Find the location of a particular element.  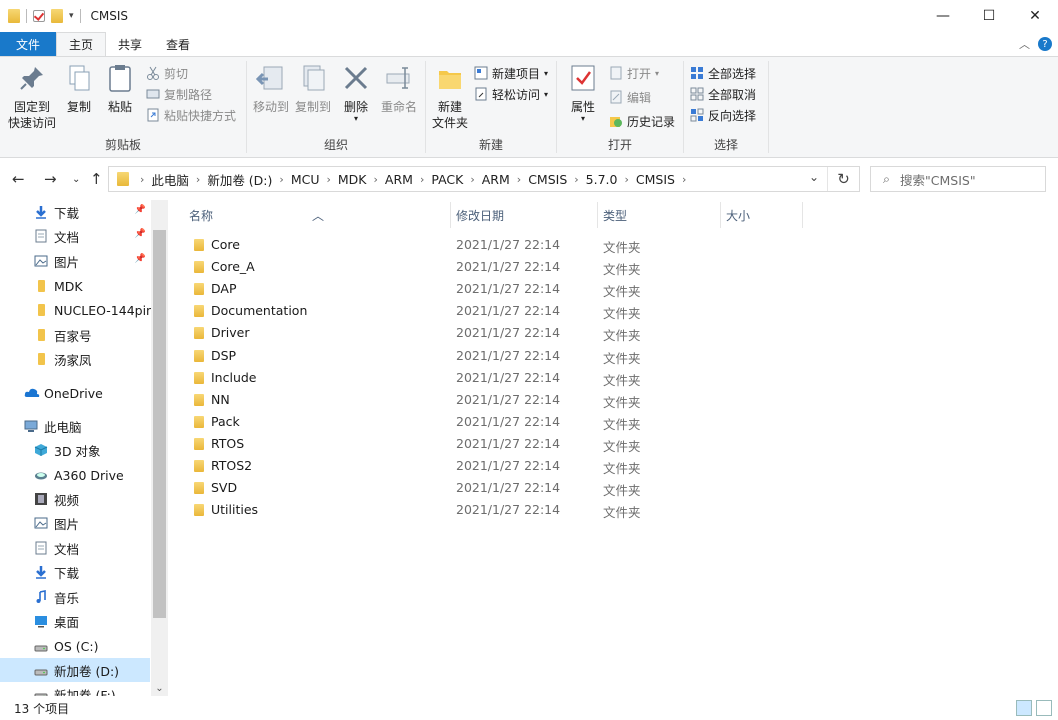

new-item-button: 新建项目 ▾ is located at coordinates (511, 73).